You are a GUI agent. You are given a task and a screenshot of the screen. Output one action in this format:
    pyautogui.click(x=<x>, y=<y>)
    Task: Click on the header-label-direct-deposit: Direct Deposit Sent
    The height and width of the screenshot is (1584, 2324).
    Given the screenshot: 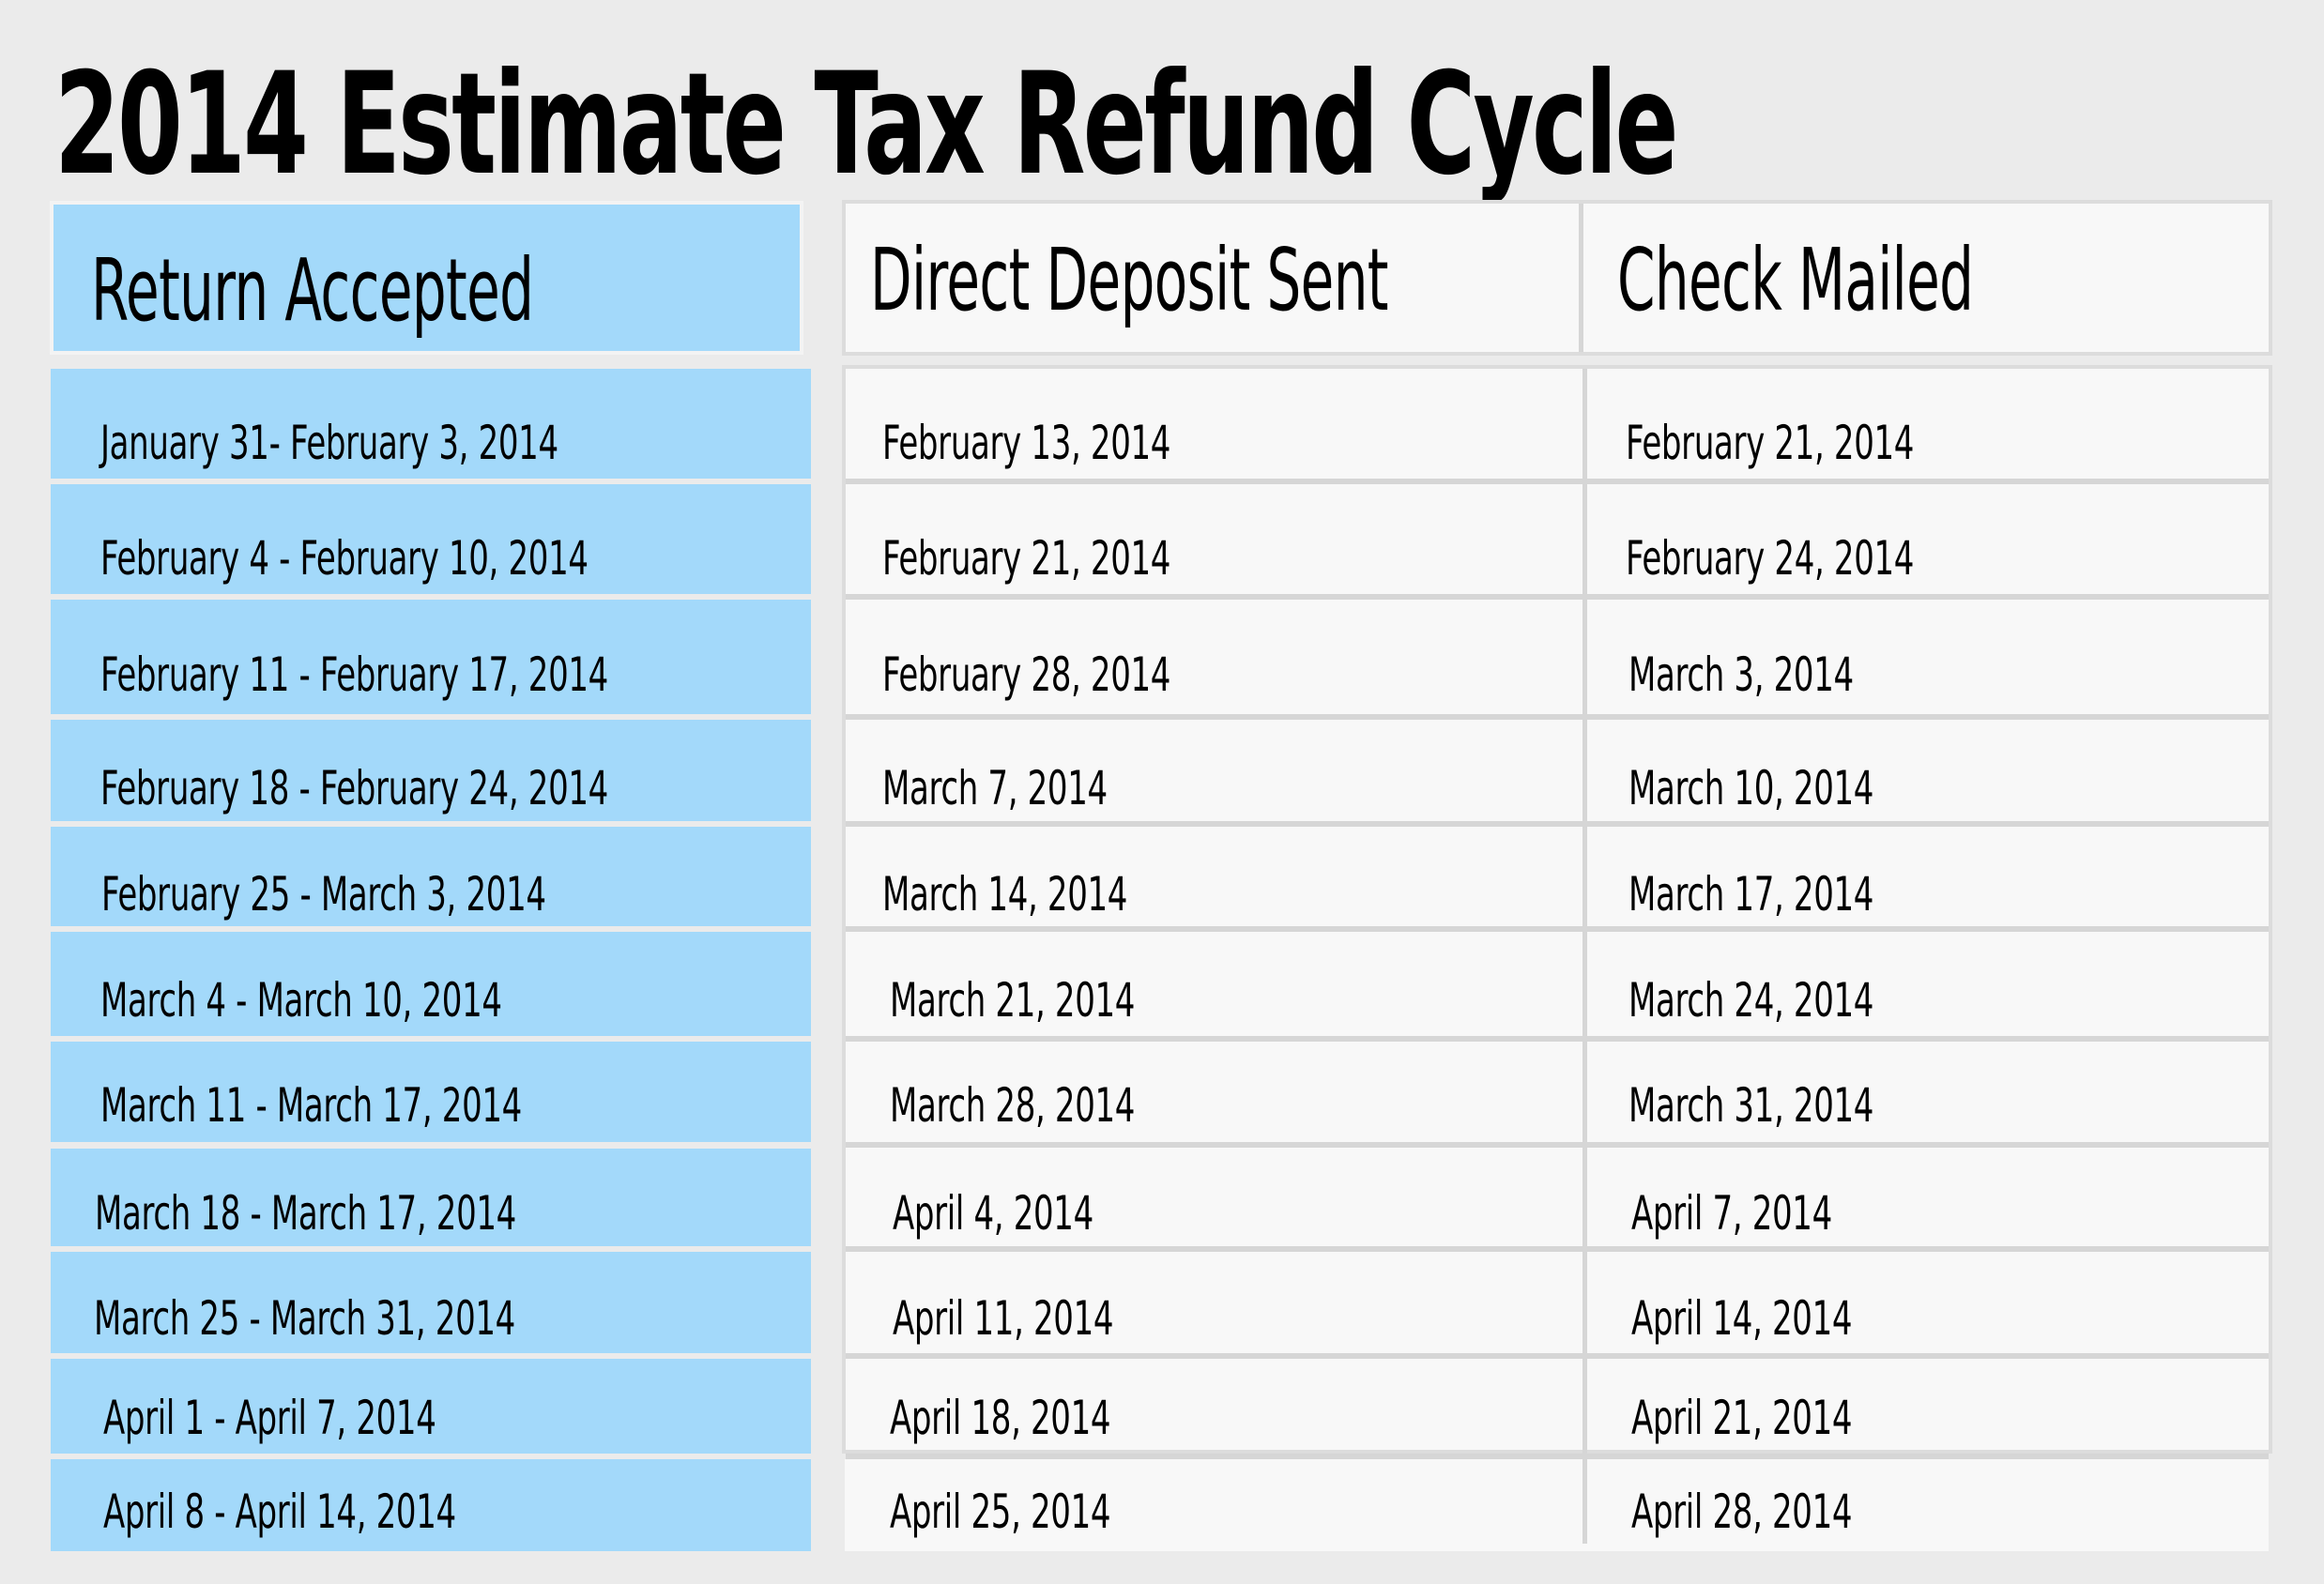 What is the action you would take?
    pyautogui.click(x=1129, y=280)
    